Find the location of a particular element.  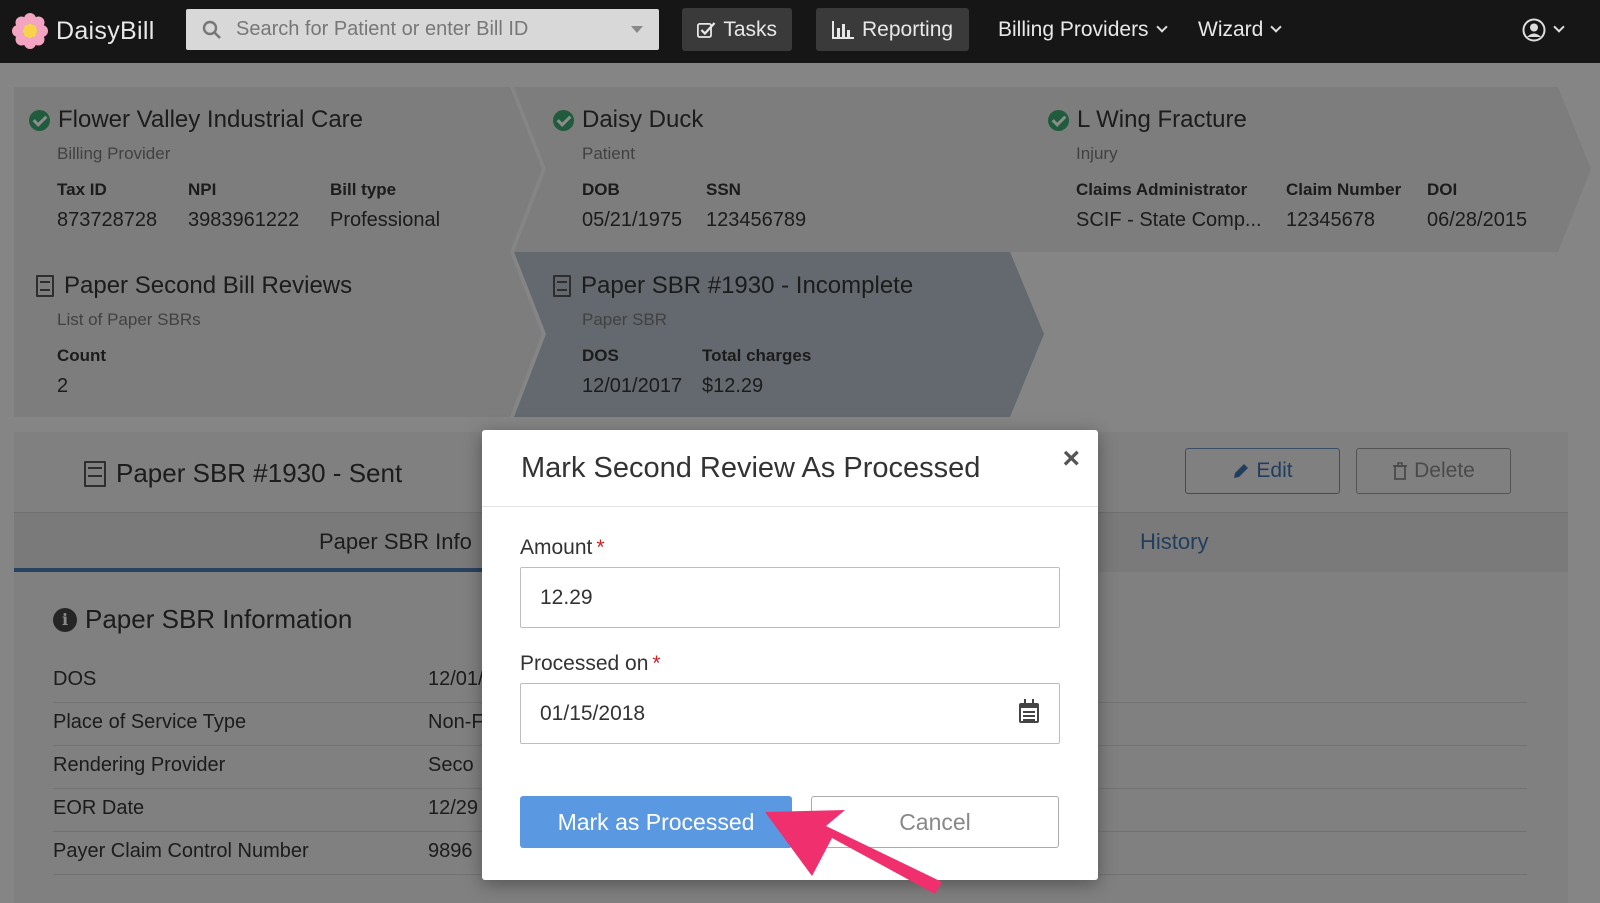

billing-providers-label: Billing Providers is located at coordinates (1073, 29).